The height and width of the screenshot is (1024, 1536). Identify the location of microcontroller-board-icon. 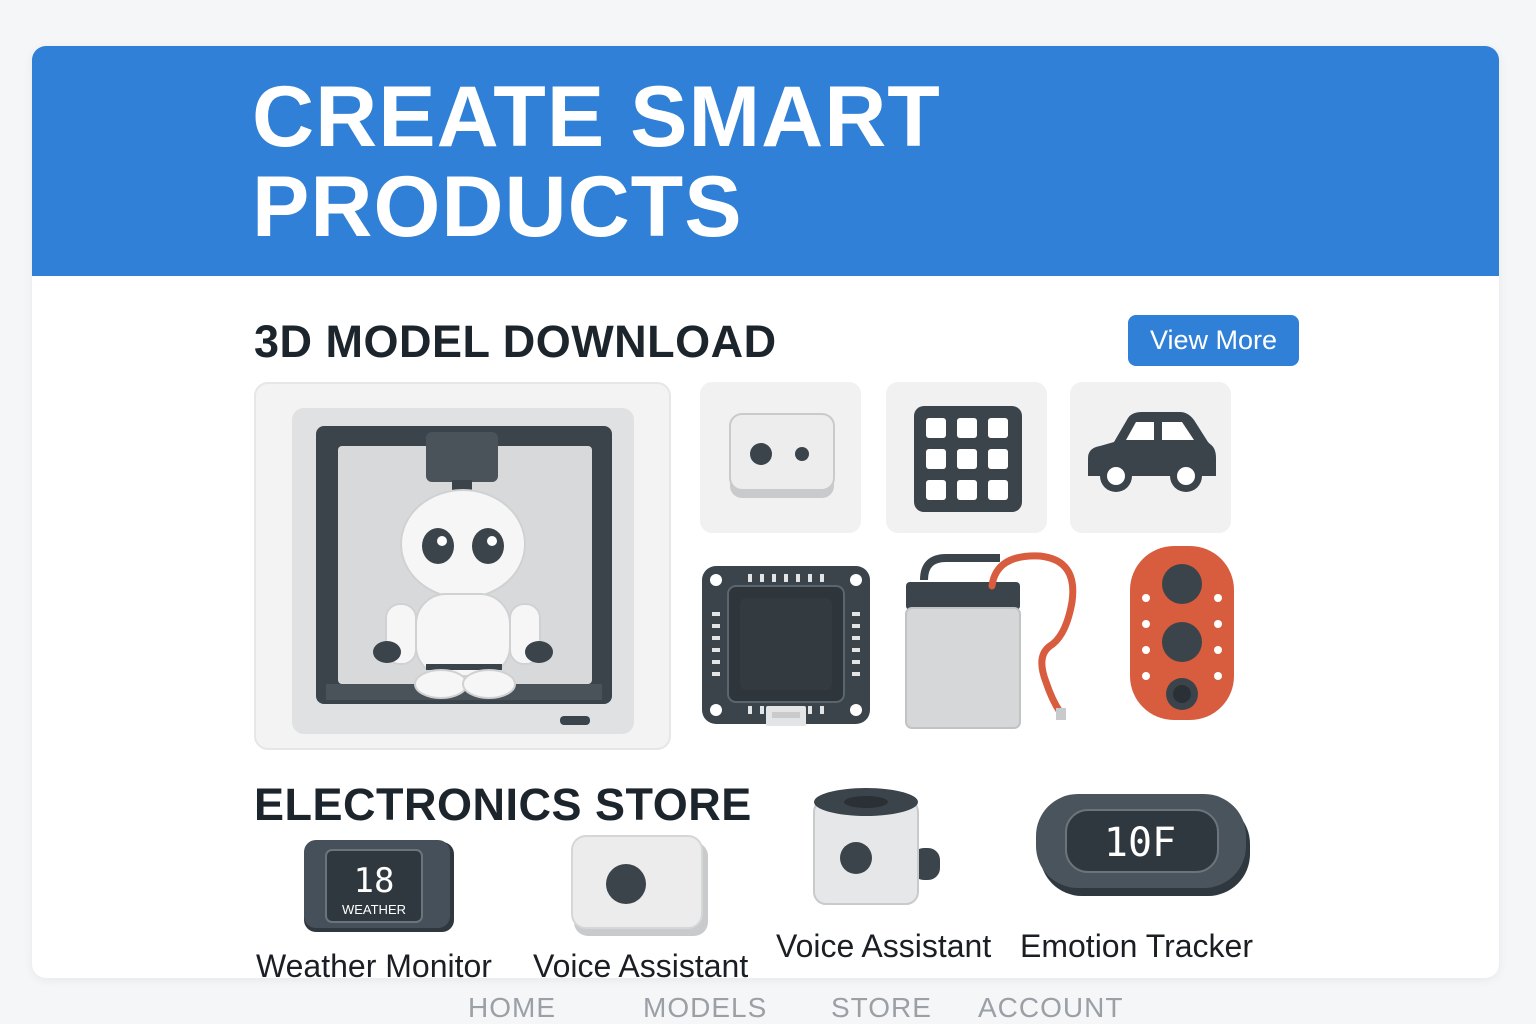
(786, 646).